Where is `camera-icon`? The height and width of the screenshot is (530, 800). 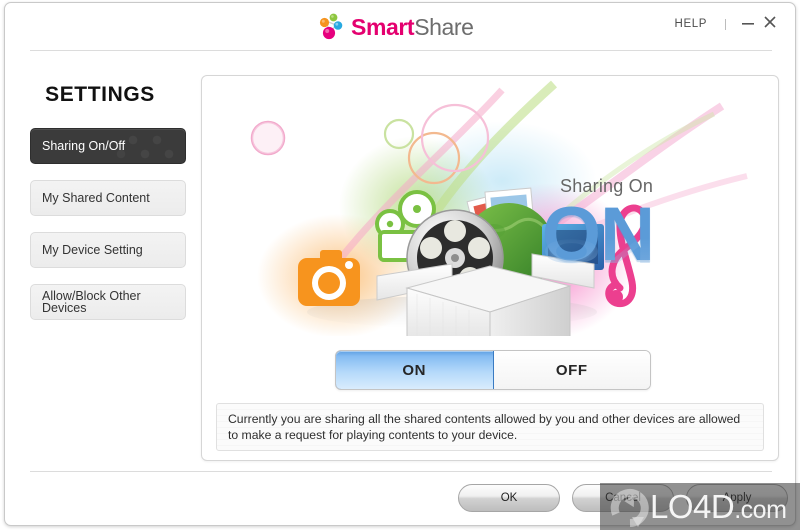
camera-icon is located at coordinates (329, 278).